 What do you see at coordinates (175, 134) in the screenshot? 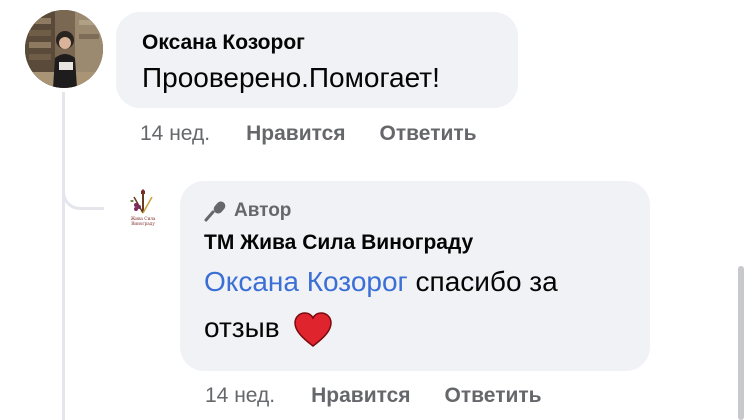
I see `comment-timestamp: 14 нед.` at bounding box center [175, 134].